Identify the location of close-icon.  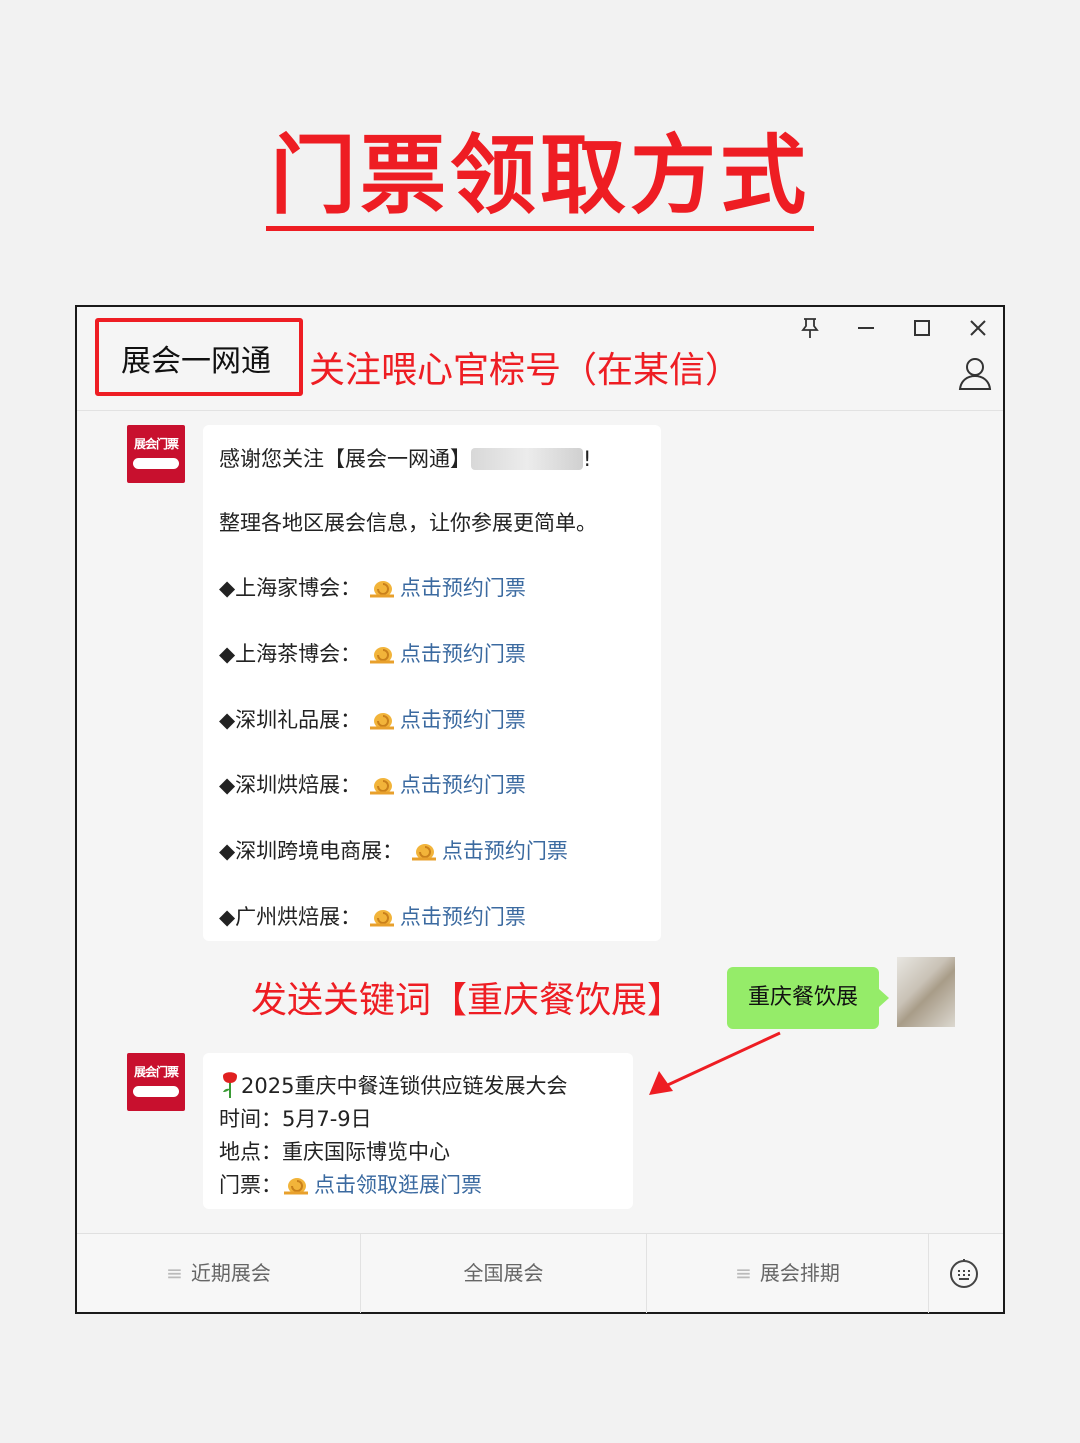
(978, 332).